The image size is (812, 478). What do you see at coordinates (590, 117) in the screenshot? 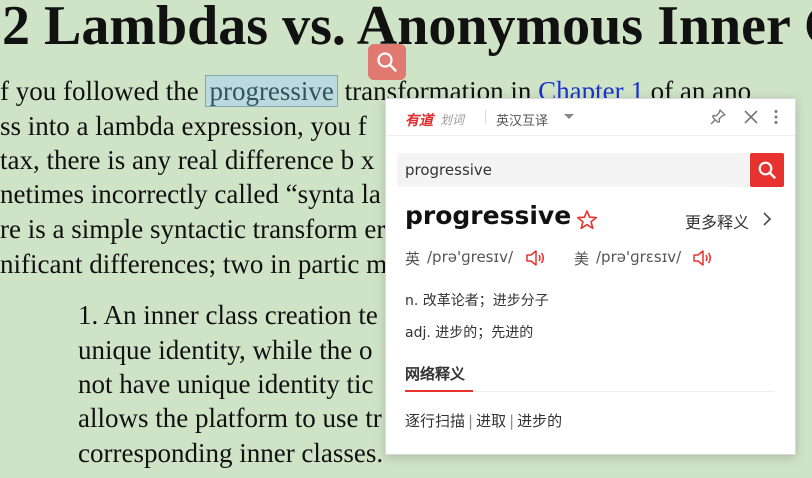
I see `popup-header: 有道 划词 英汉互译` at bounding box center [590, 117].